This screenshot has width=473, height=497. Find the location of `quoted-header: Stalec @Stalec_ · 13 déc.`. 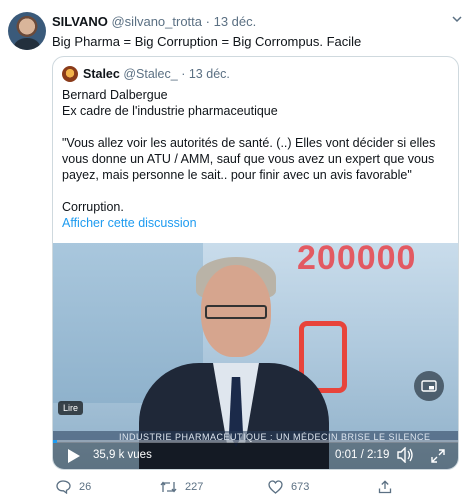

quoted-header: Stalec @Stalec_ · 13 déc. is located at coordinates (156, 74).